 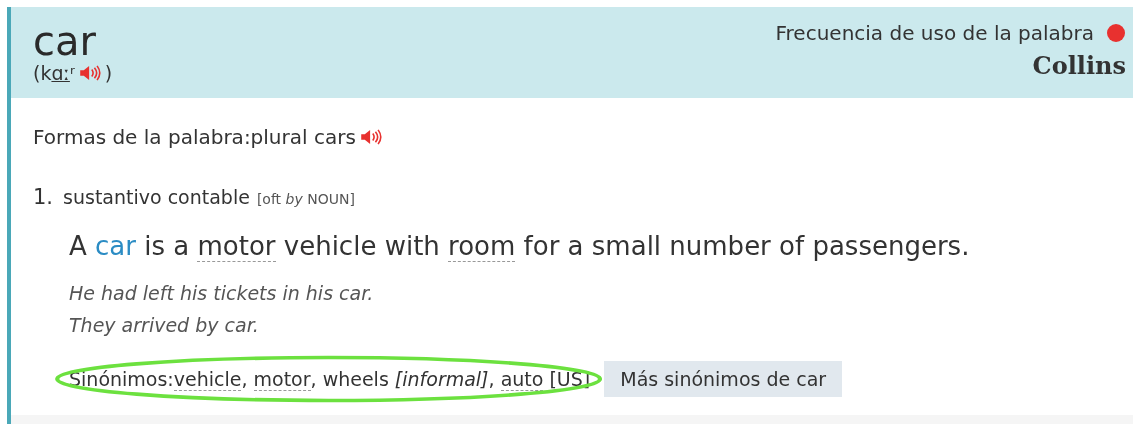 What do you see at coordinates (222, 293) in the screenshot?
I see `example-sentence: He had left his tickets in his car.` at bounding box center [222, 293].